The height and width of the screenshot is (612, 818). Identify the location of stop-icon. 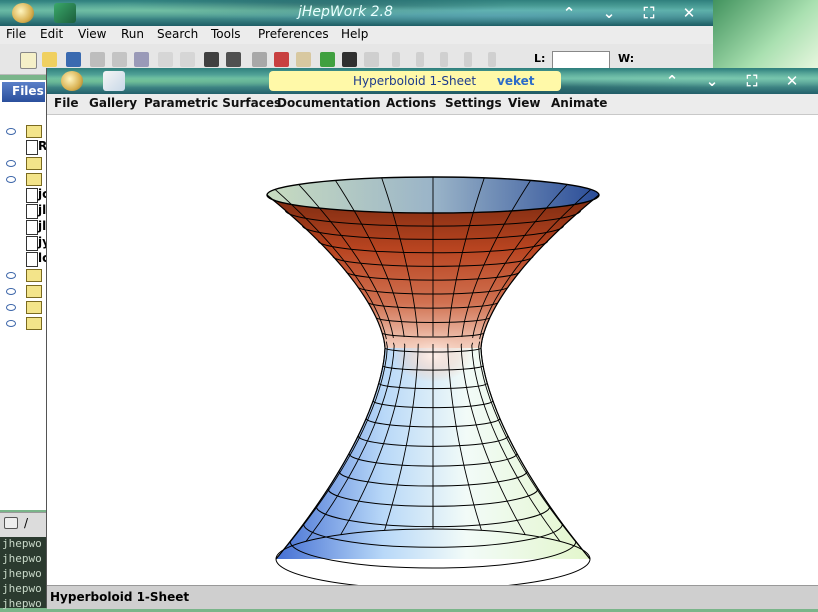
(97, 59).